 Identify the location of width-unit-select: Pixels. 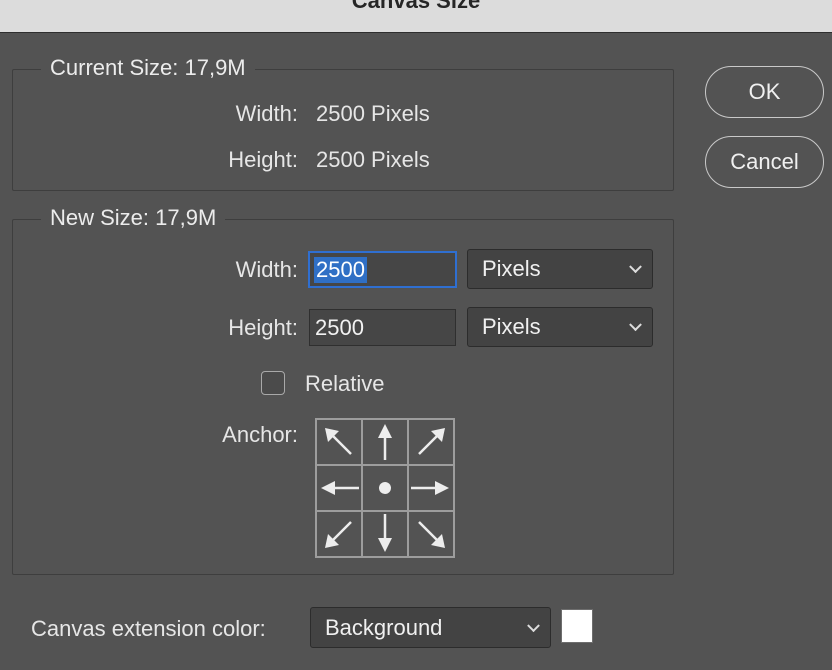
(560, 269).